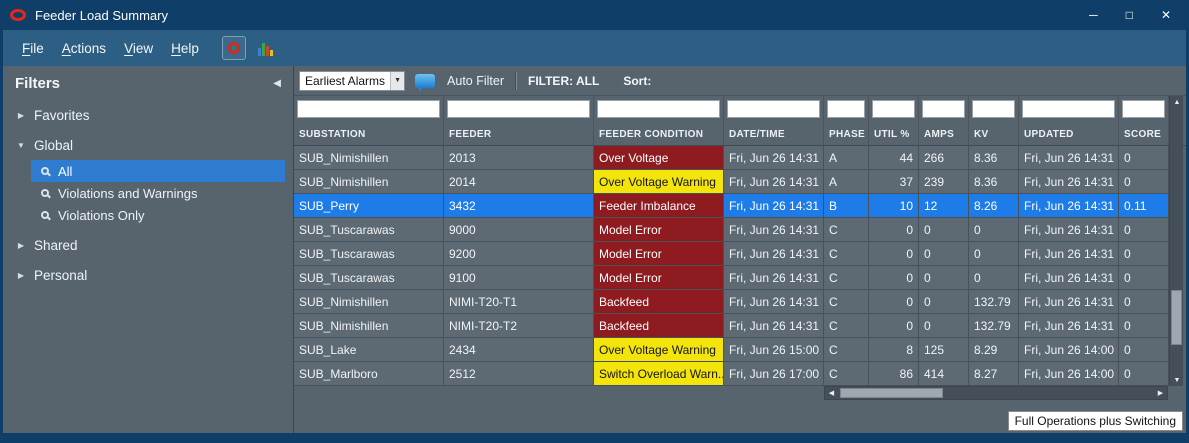 The width and height of the screenshot is (1189, 443). Describe the element at coordinates (831, 393) in the screenshot. I see `scroll-left-arrow-icon: ◀` at that location.